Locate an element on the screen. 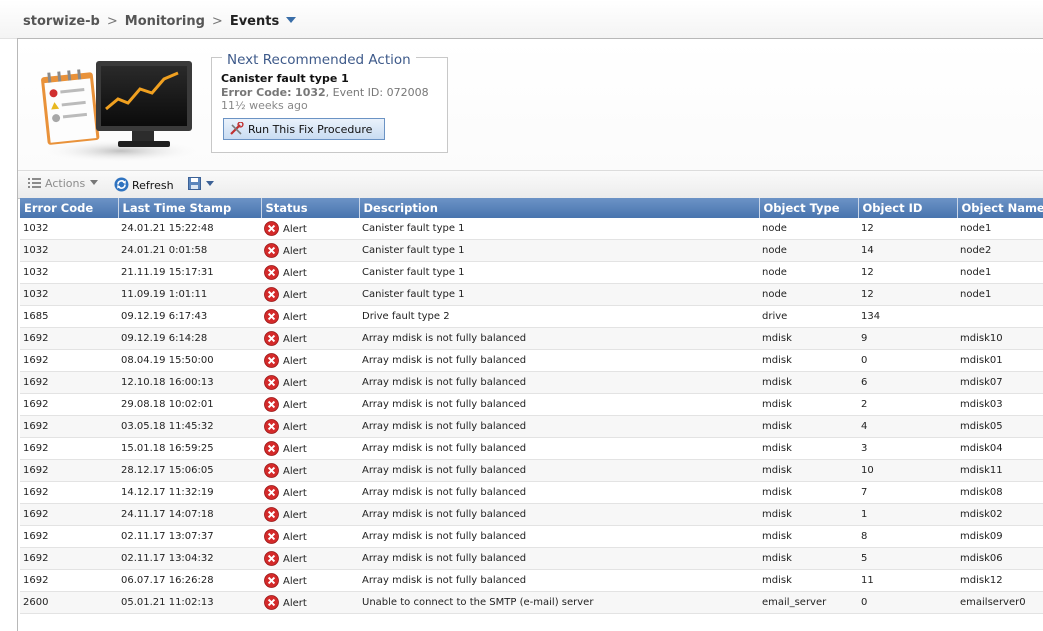  object-name-cell: node2 is located at coordinates (1000, 250).